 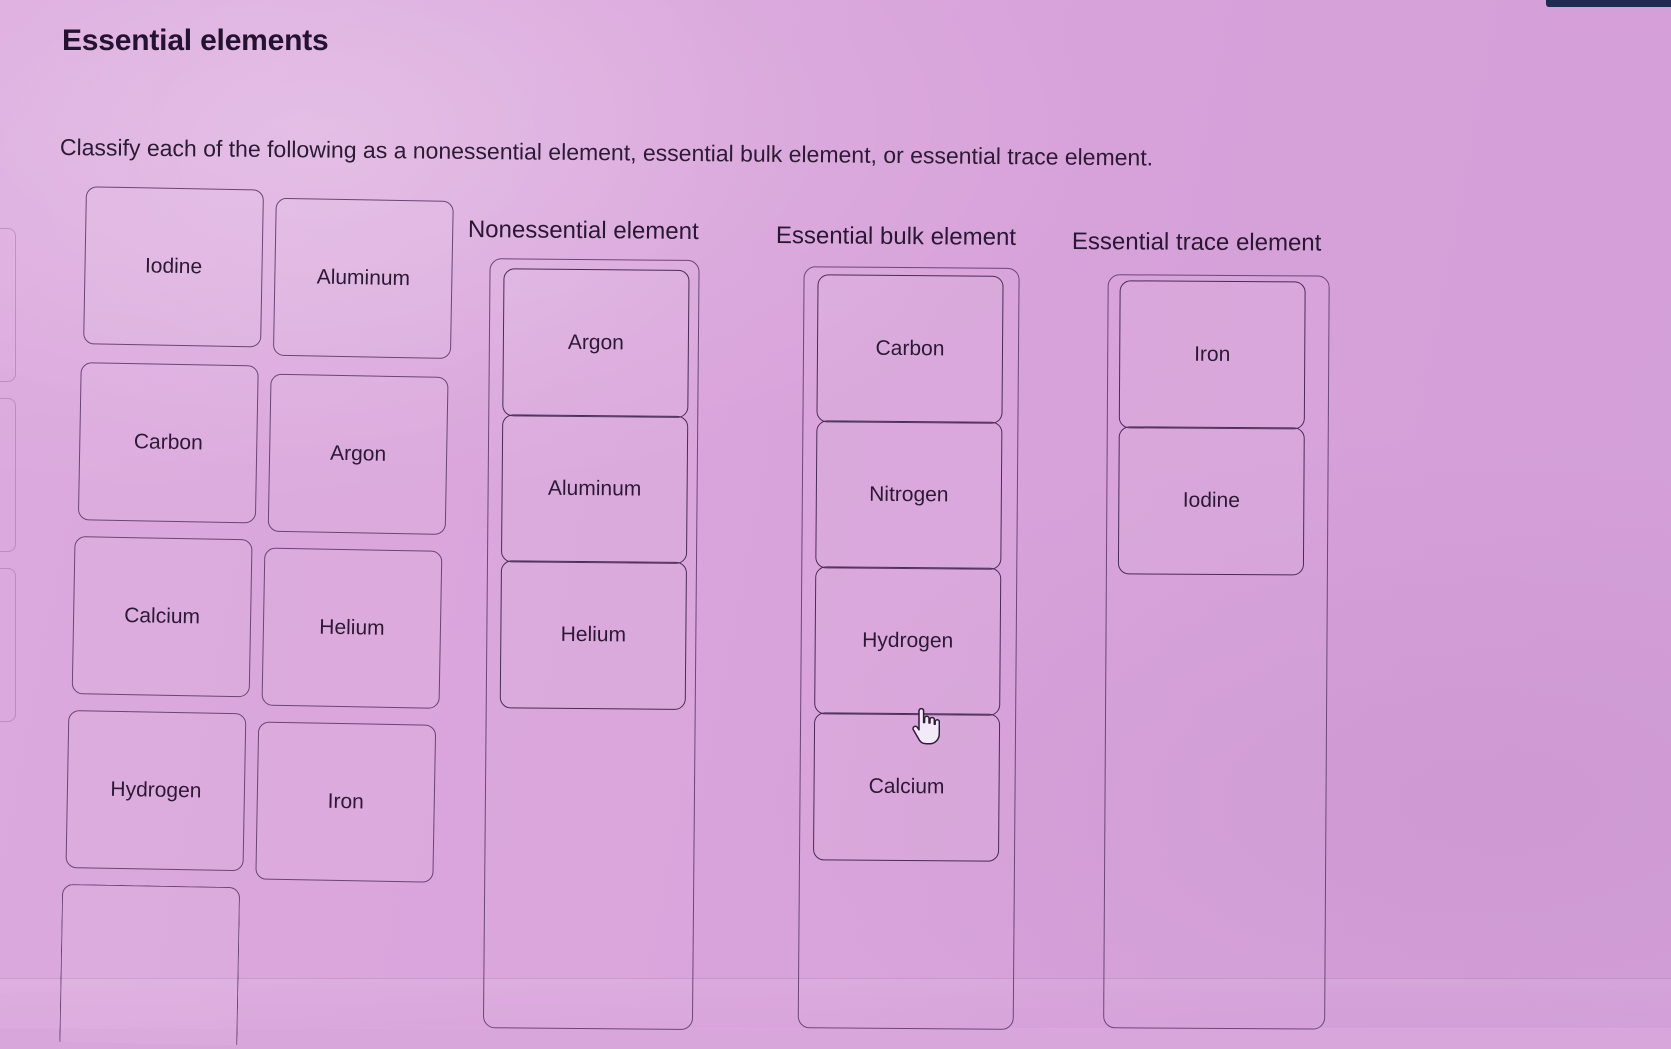 I want to click on column-header: Nonessential element, so click(x=583, y=231).